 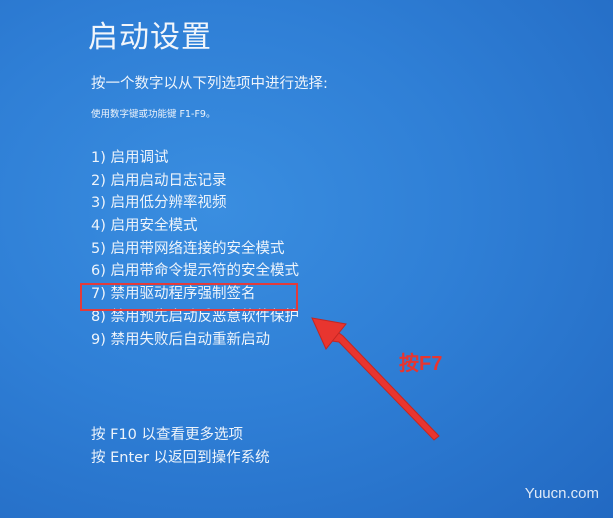 What do you see at coordinates (195, 158) in the screenshot?
I see `option-enable-debugging: 1) 启用调试` at bounding box center [195, 158].